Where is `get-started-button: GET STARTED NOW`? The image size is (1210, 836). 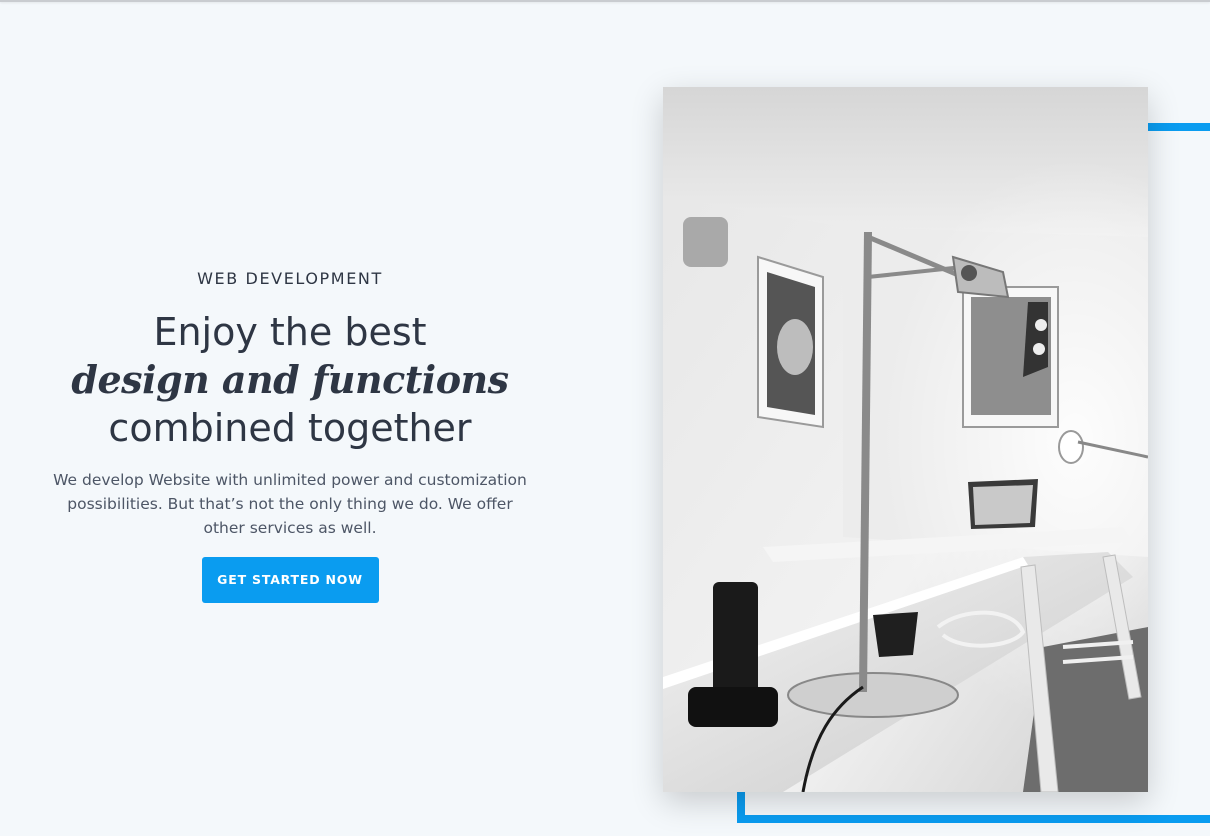 get-started-button: GET STARTED NOW is located at coordinates (290, 580).